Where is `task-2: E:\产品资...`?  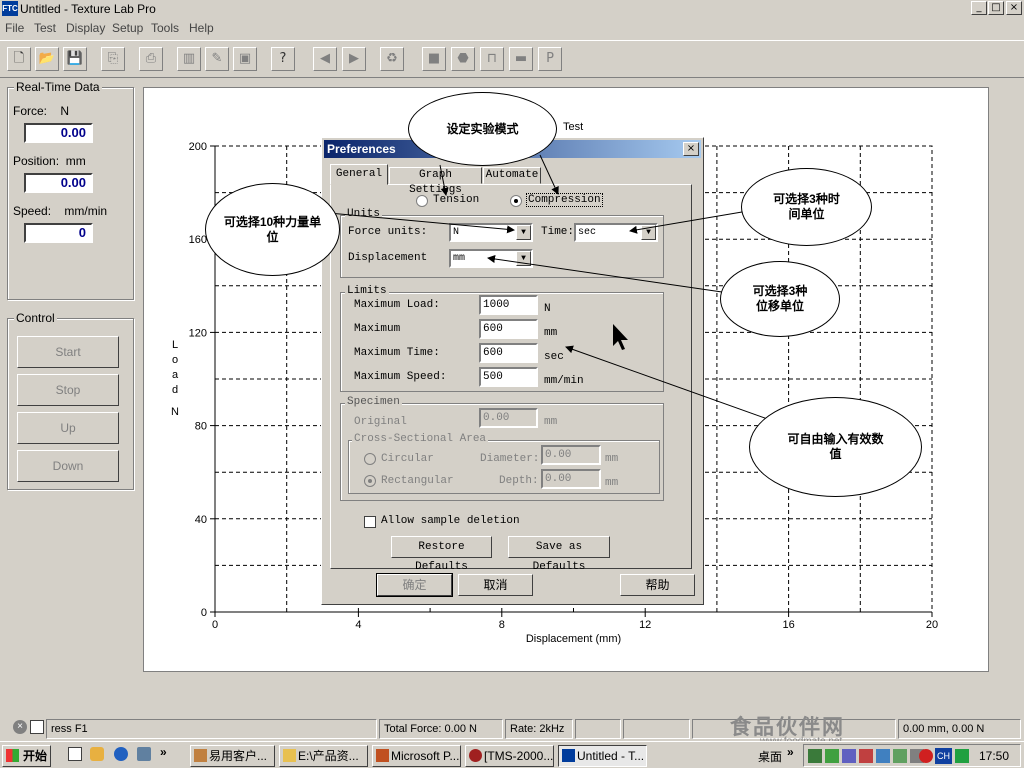
task-2: E:\产品资... is located at coordinates (323, 756).